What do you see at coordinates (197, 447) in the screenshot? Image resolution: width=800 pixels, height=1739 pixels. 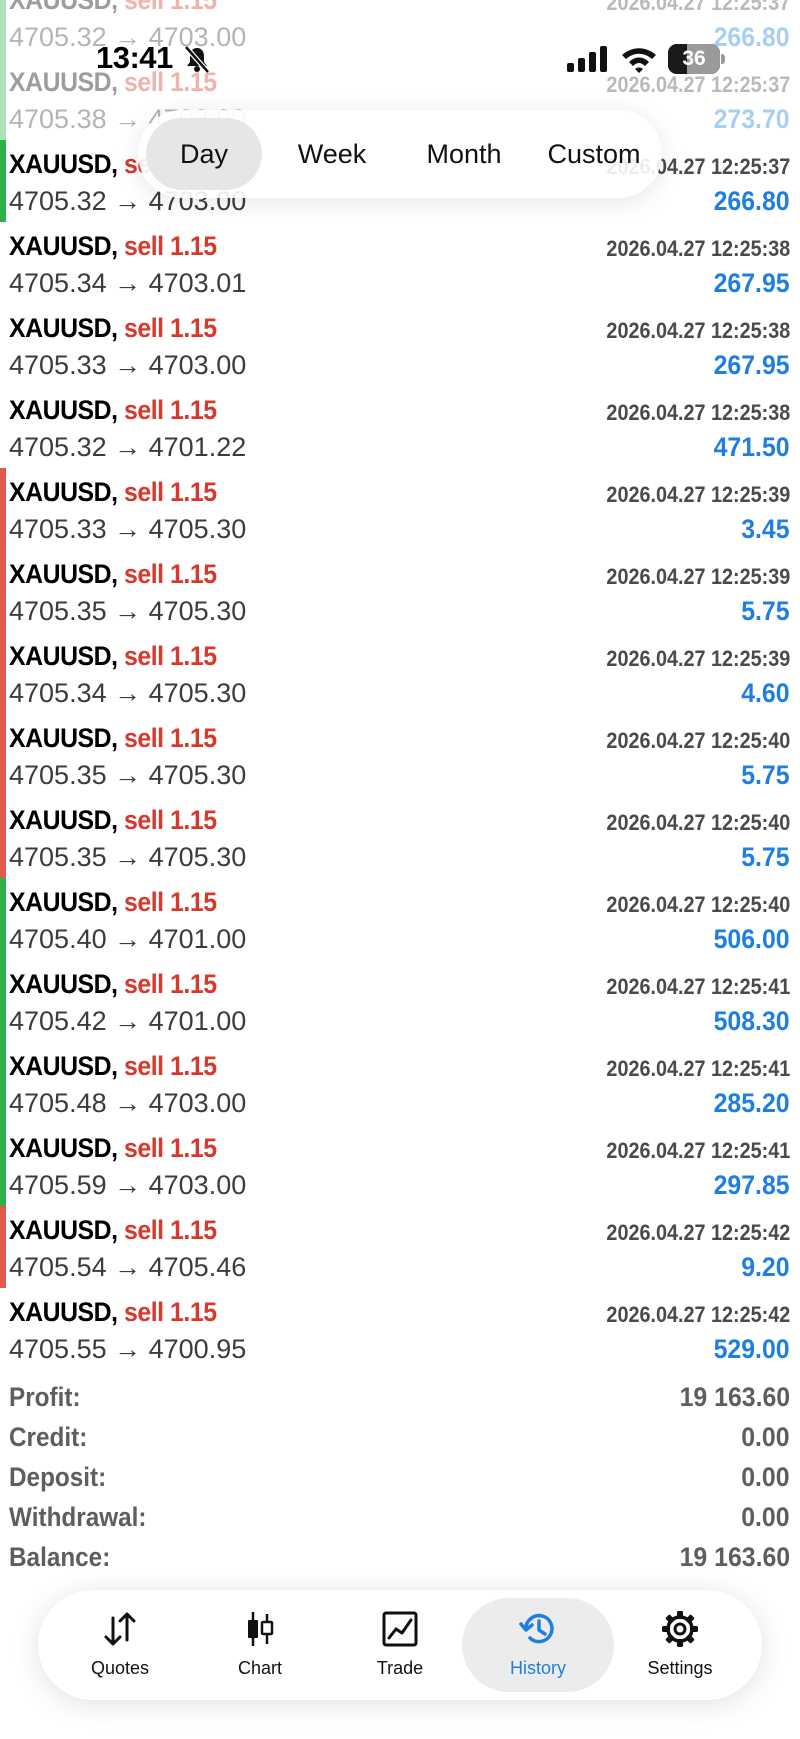 I see `close-price: 4701.22` at bounding box center [197, 447].